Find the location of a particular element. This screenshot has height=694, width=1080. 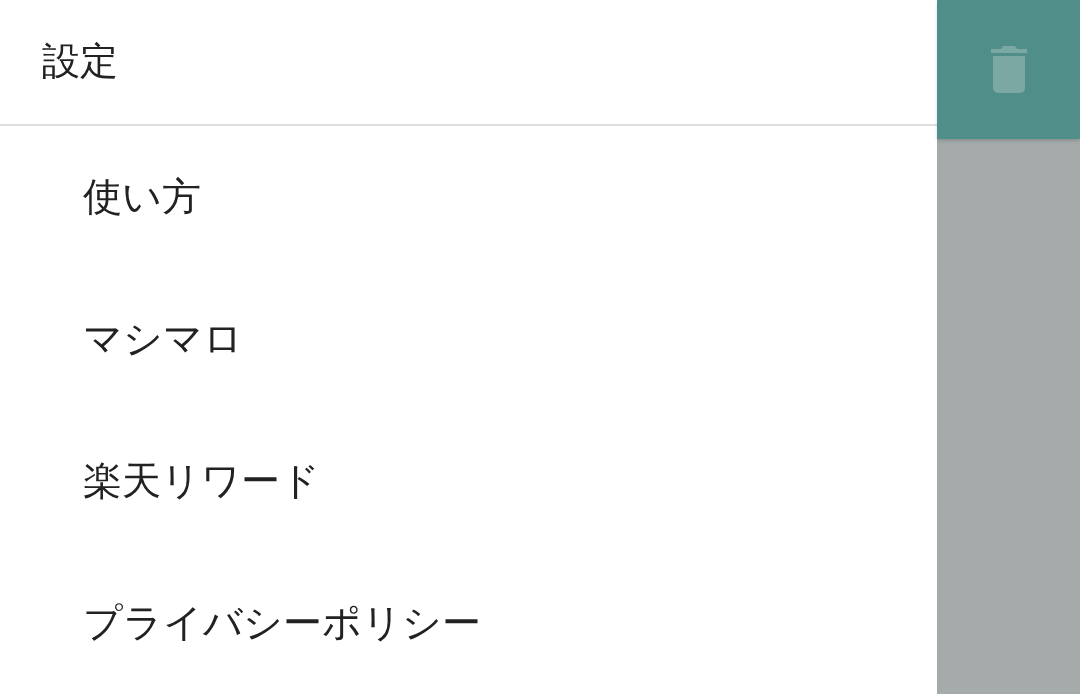

drawer-title: 設定 is located at coordinates (80, 62).